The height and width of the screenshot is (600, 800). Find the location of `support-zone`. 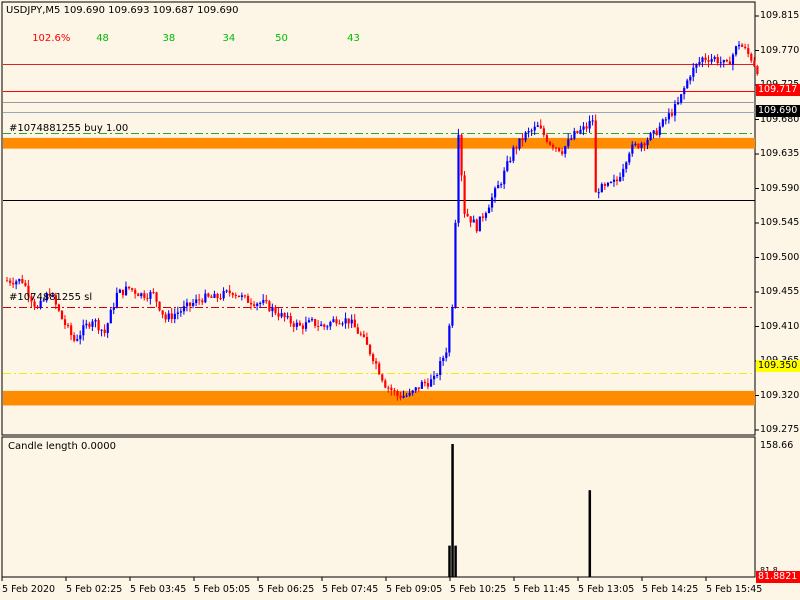

support-zone is located at coordinates (379, 398).